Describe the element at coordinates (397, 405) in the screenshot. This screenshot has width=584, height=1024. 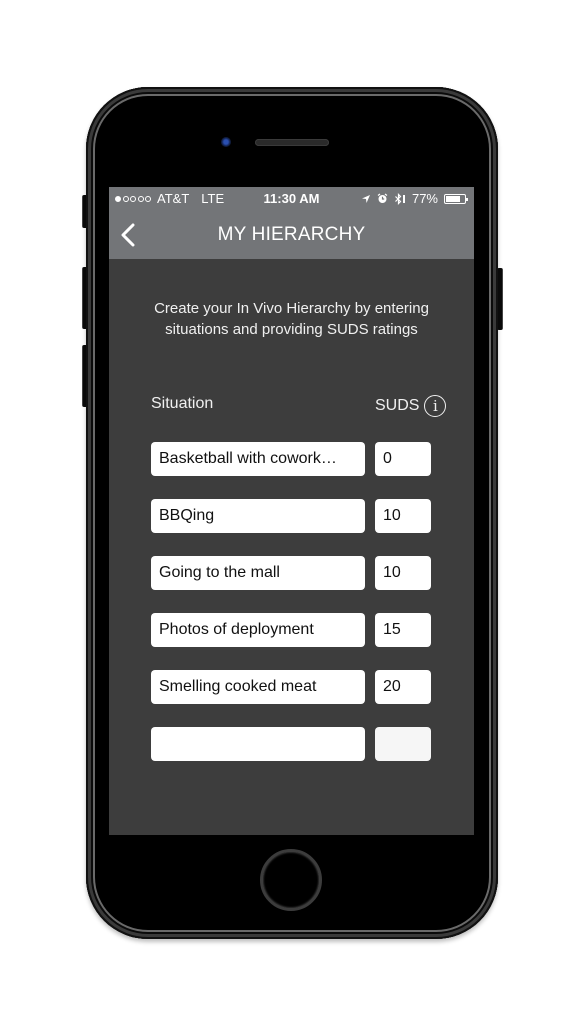
I see `suds-header-label: SUDS` at that location.